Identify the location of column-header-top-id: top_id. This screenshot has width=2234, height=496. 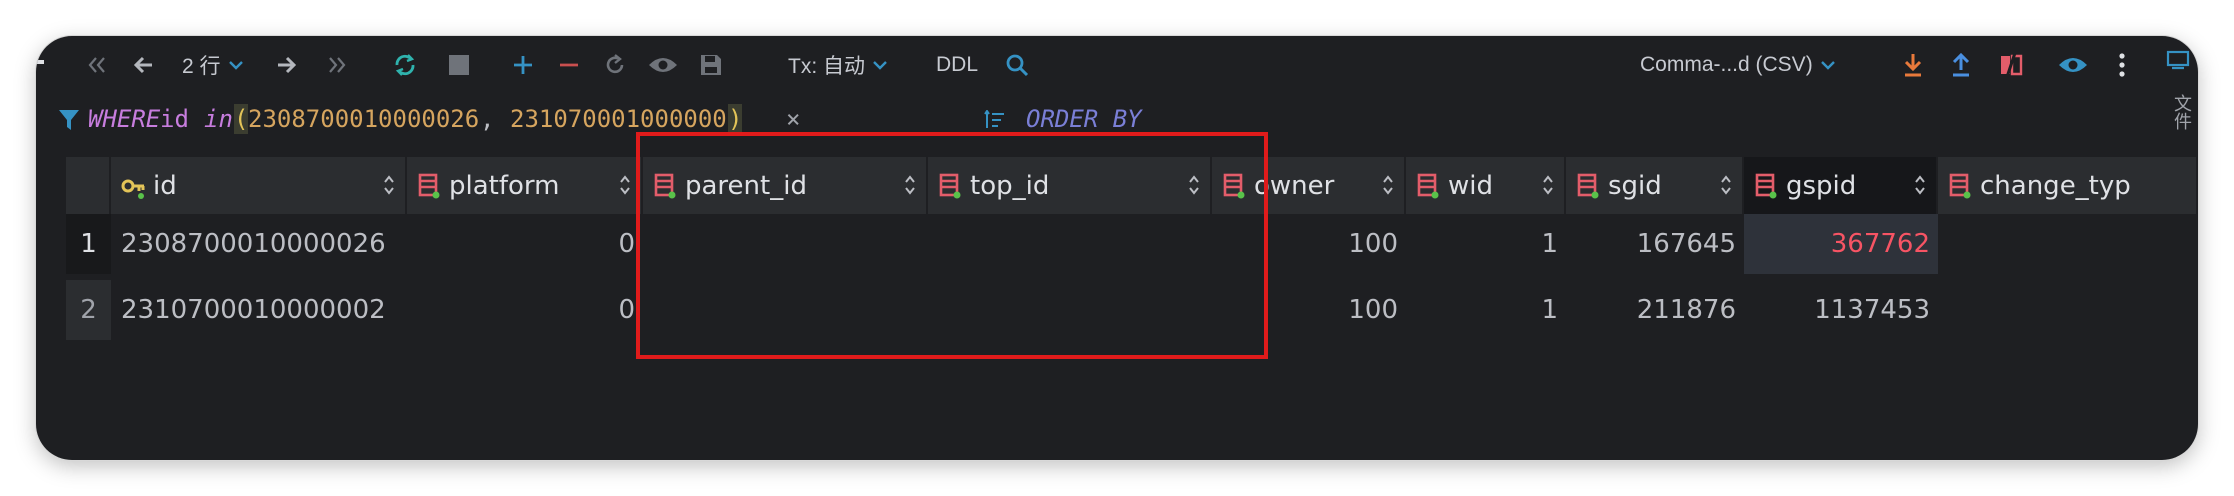
(1070, 185).